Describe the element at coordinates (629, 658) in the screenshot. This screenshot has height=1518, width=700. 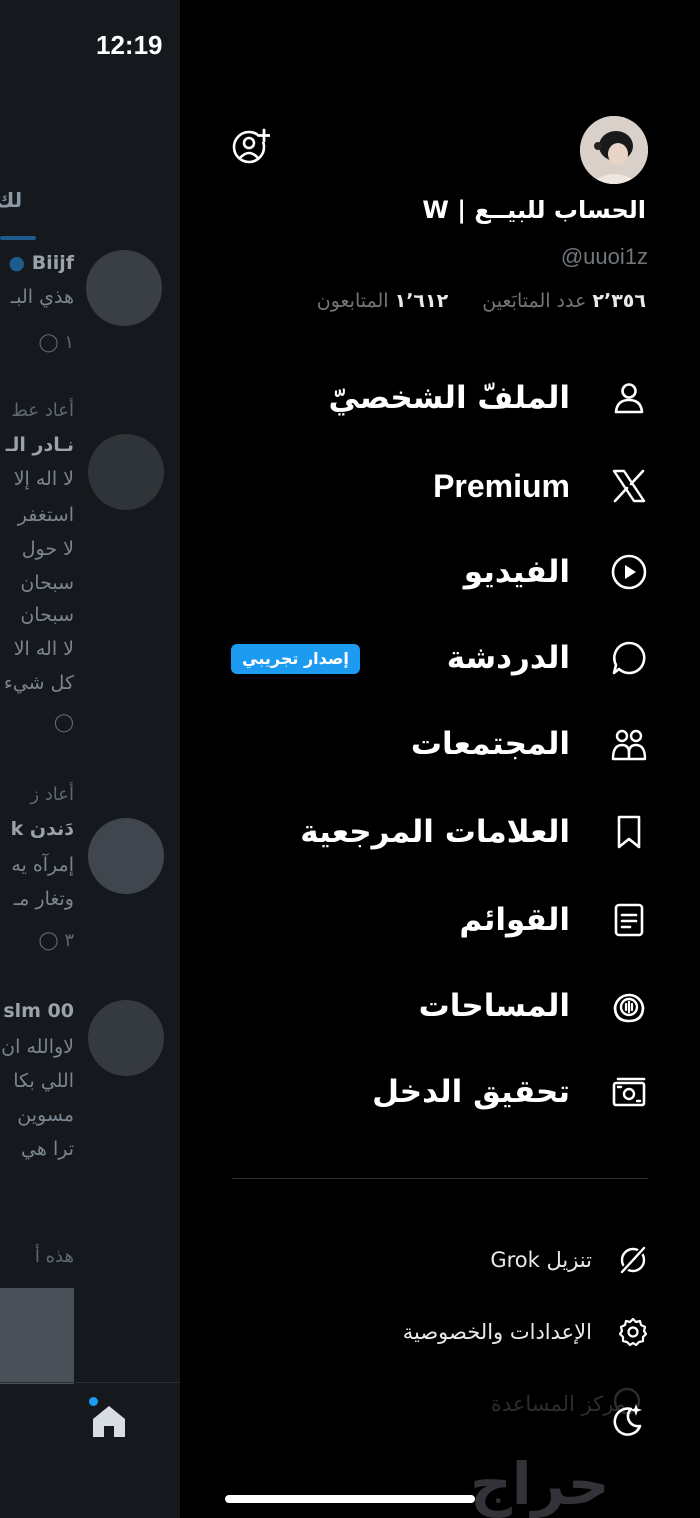
I see `chat-icon` at that location.